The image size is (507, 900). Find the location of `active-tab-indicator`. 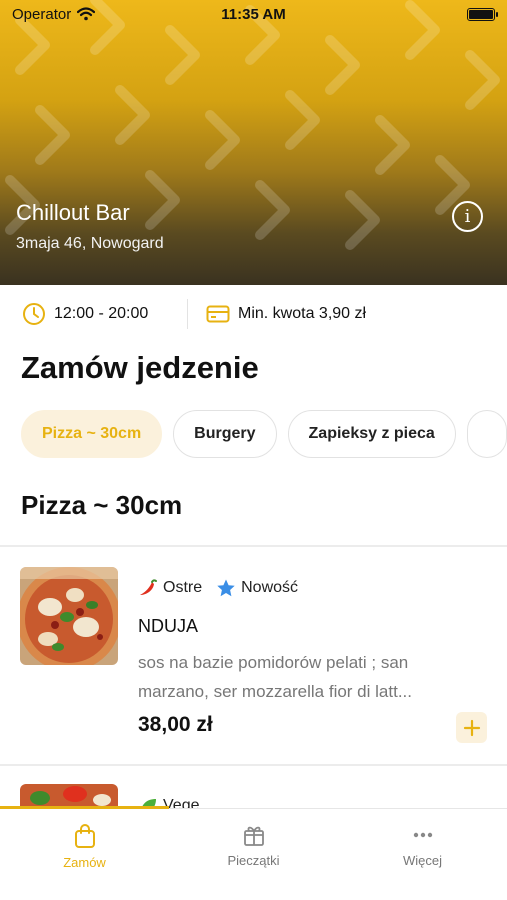

active-tab-indicator is located at coordinates (84, 807).